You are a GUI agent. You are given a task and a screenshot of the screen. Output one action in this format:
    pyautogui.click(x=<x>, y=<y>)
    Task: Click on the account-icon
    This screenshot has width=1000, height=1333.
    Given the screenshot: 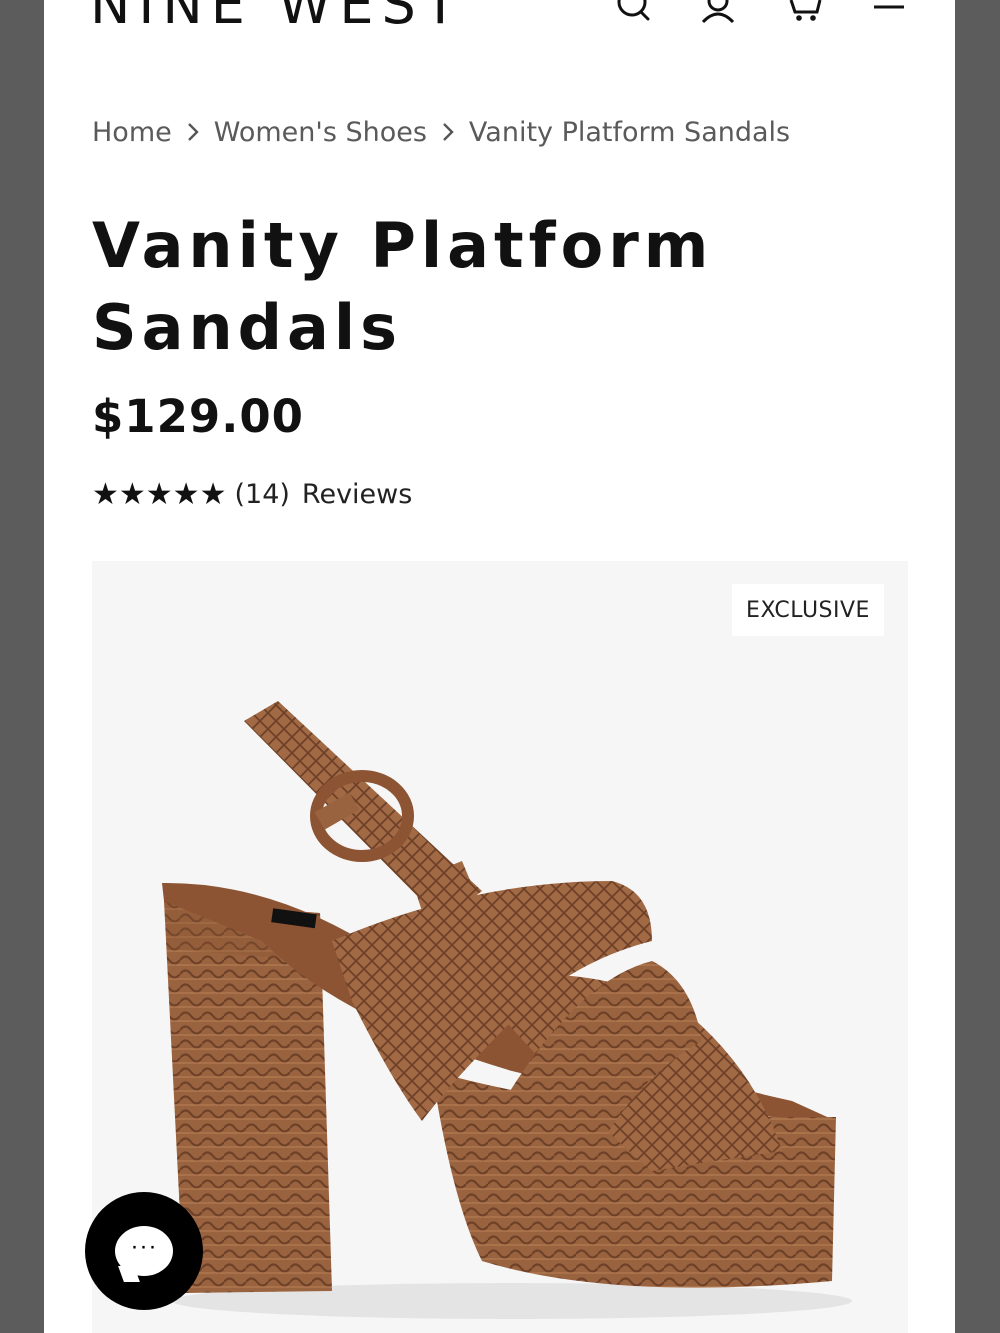 What is the action you would take?
    pyautogui.click(x=718, y=12)
    